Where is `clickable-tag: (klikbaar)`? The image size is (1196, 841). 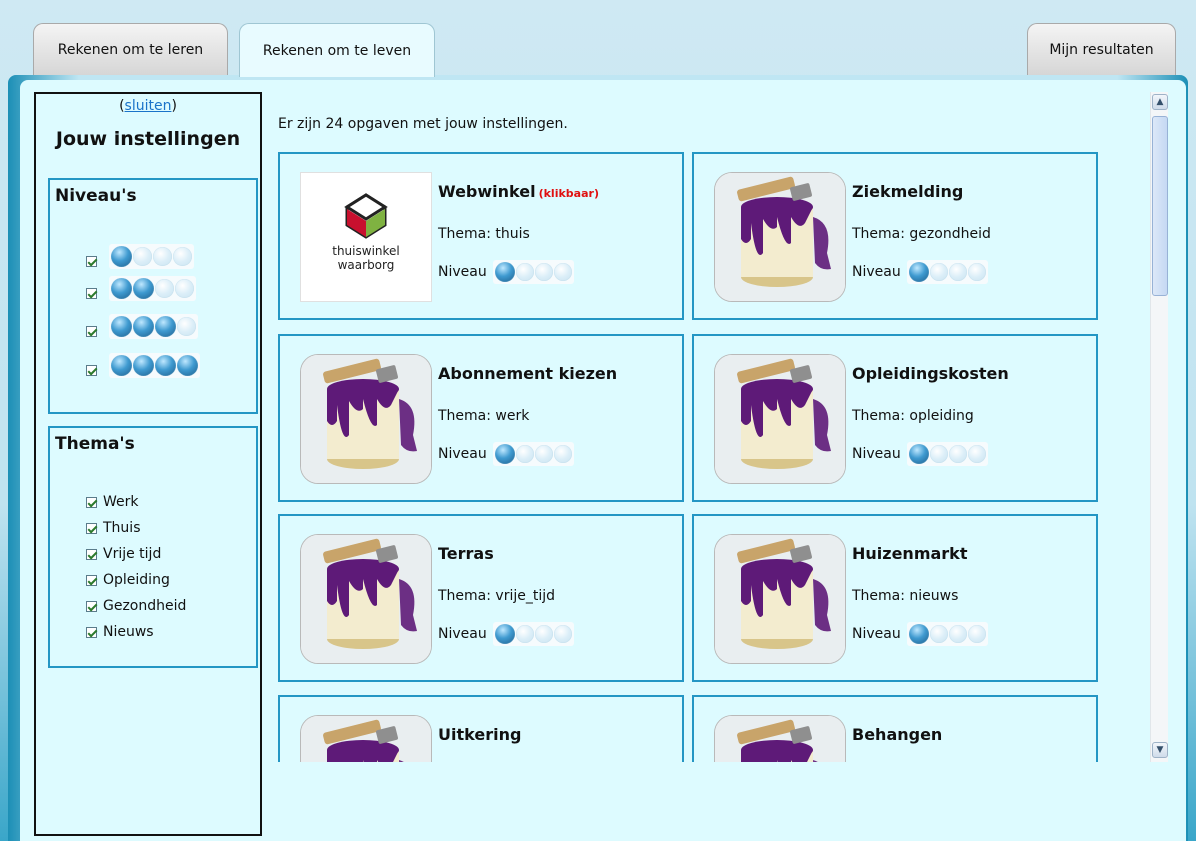 clickable-tag: (klikbaar) is located at coordinates (568, 193).